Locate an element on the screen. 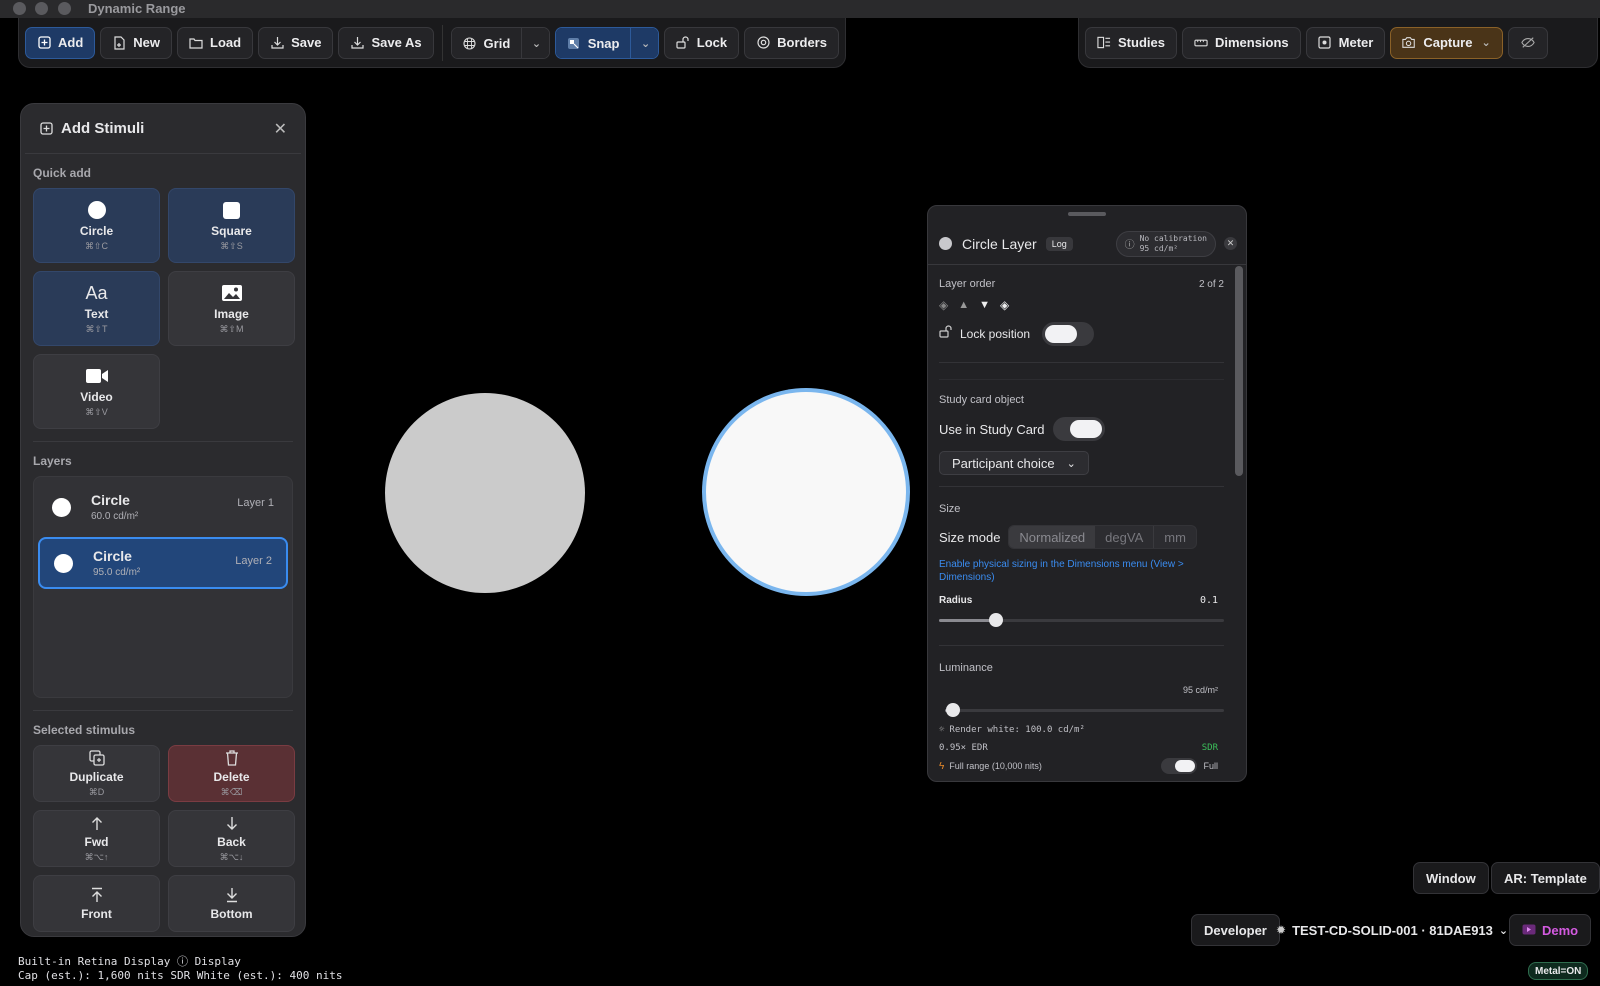 This screenshot has height=986, width=1600. meter-icon is located at coordinates (1325, 43).